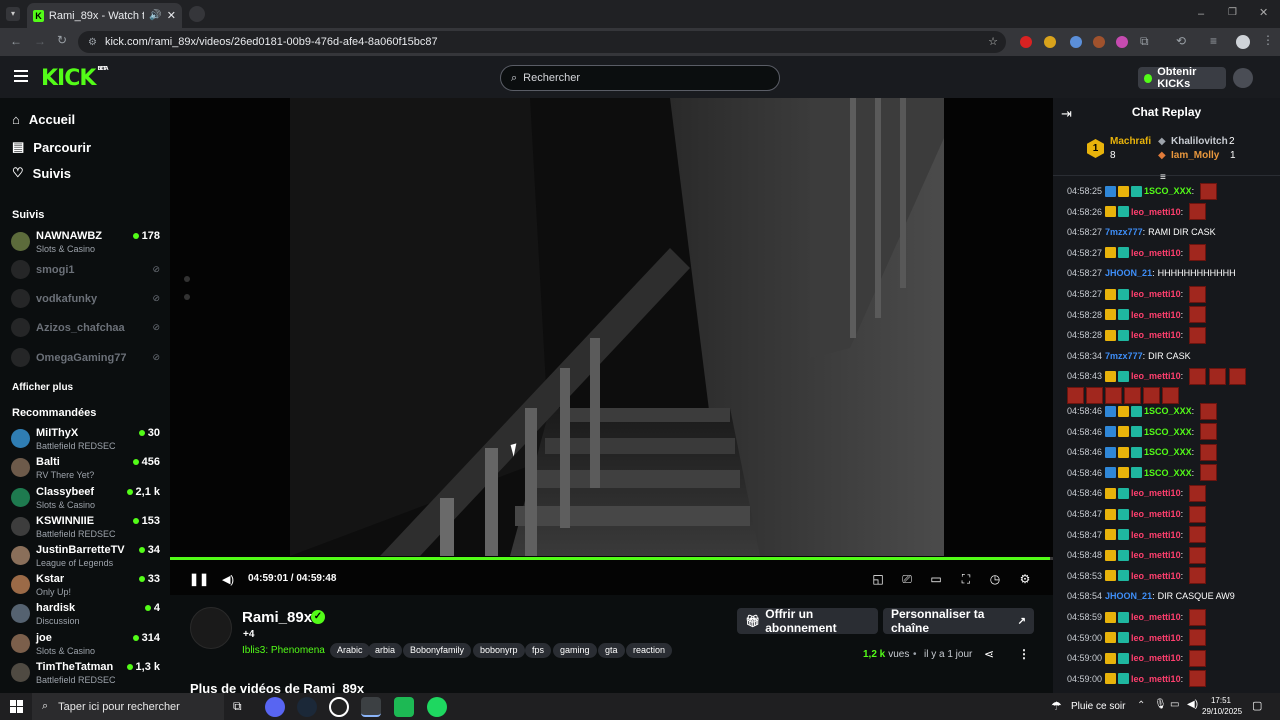 This screenshot has height=720, width=1280. I want to click on extension-badge-icon, so click(1076, 42).